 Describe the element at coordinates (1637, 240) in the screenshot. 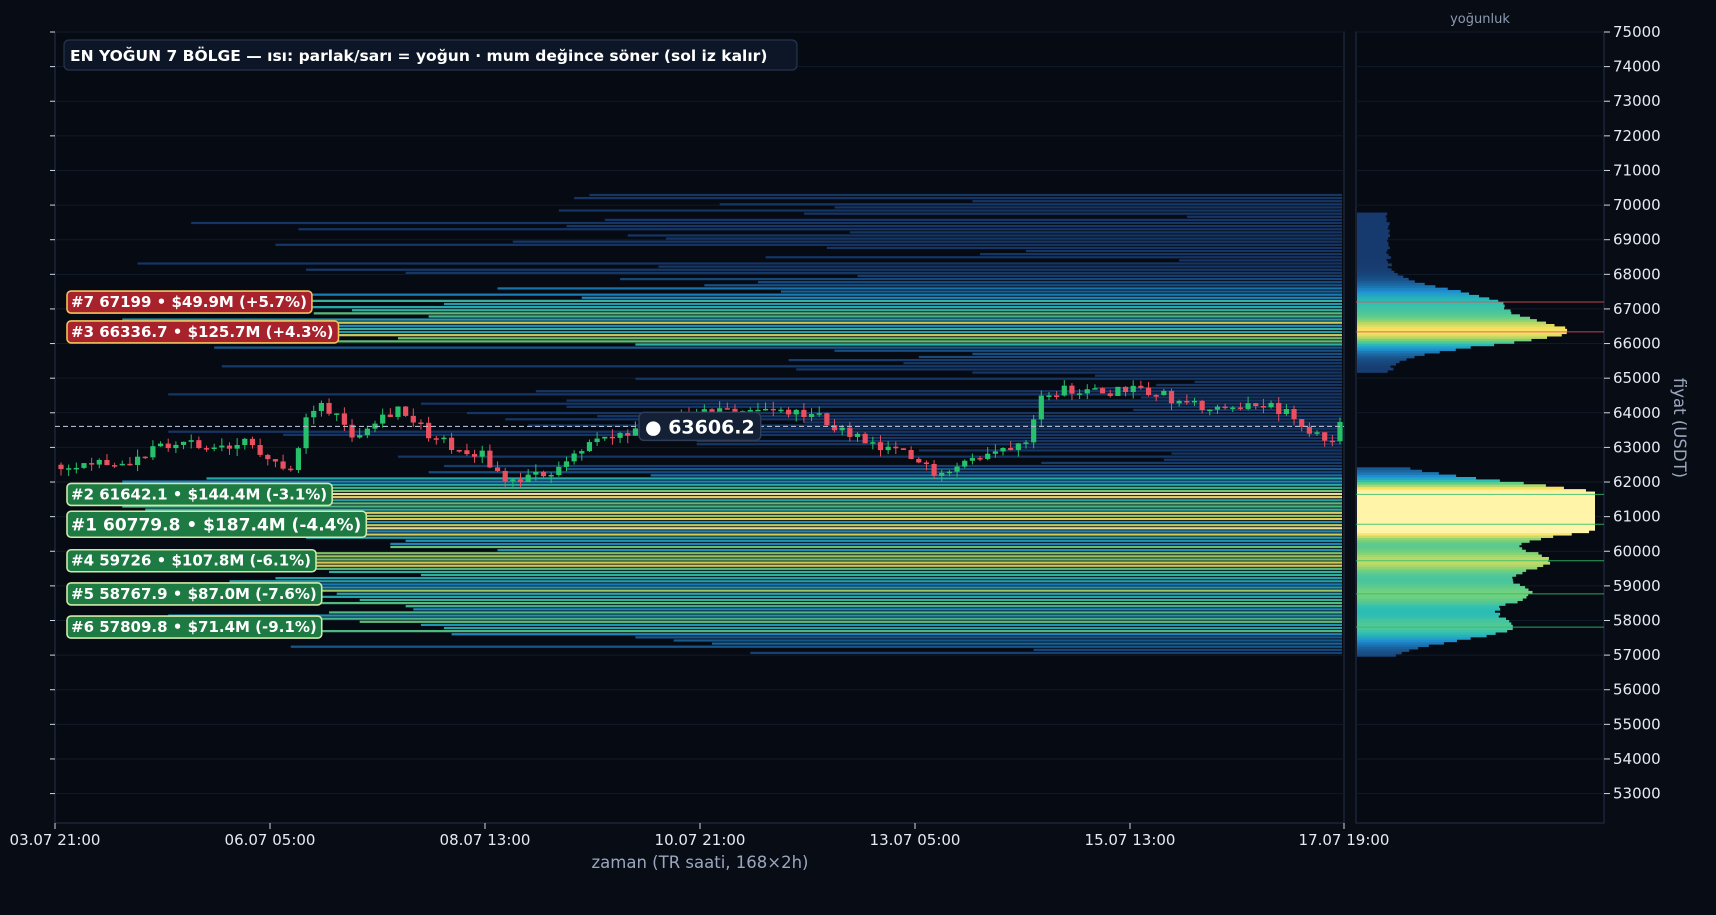

I see `y-tick-label: 69000` at that location.